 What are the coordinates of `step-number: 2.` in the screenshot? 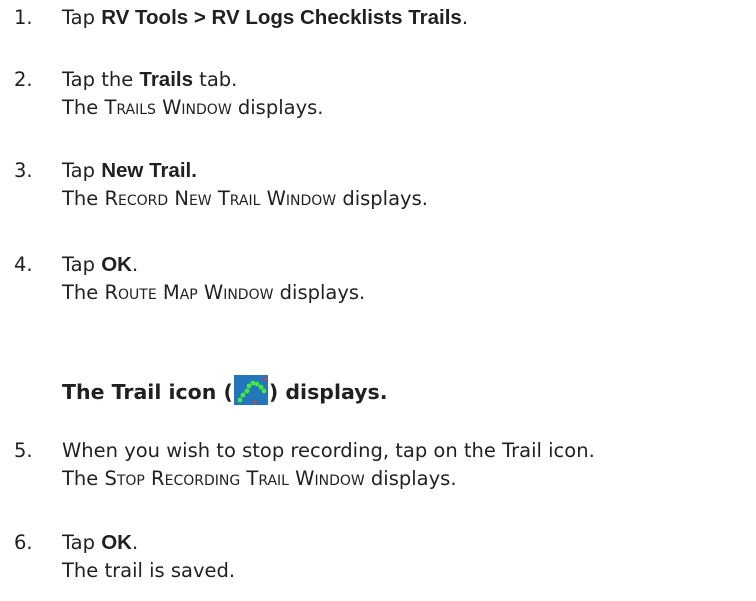 It's located at (23, 79).